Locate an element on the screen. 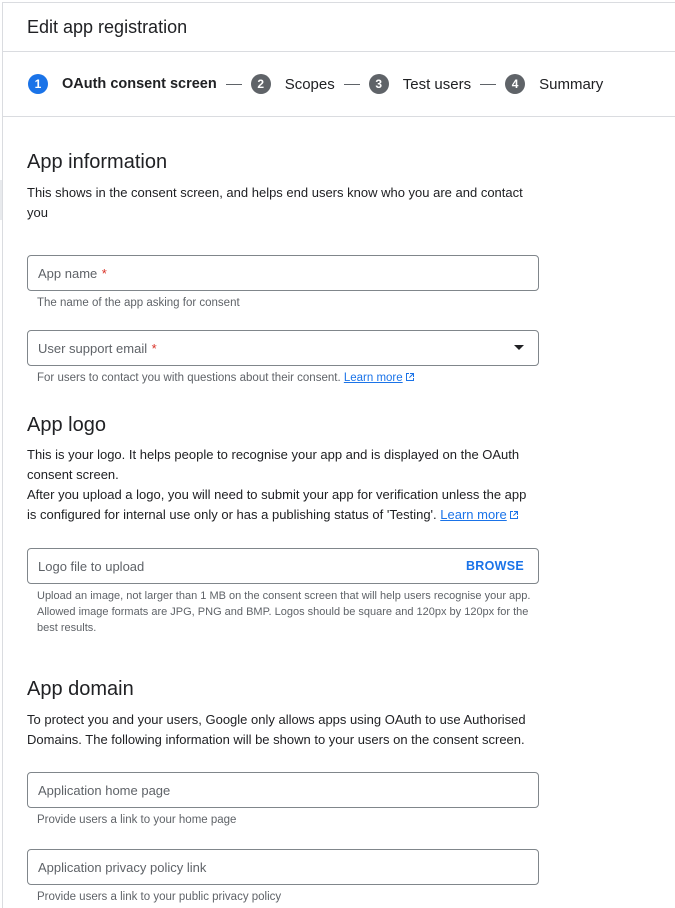  step-label: OAuth consent screen is located at coordinates (139, 84).